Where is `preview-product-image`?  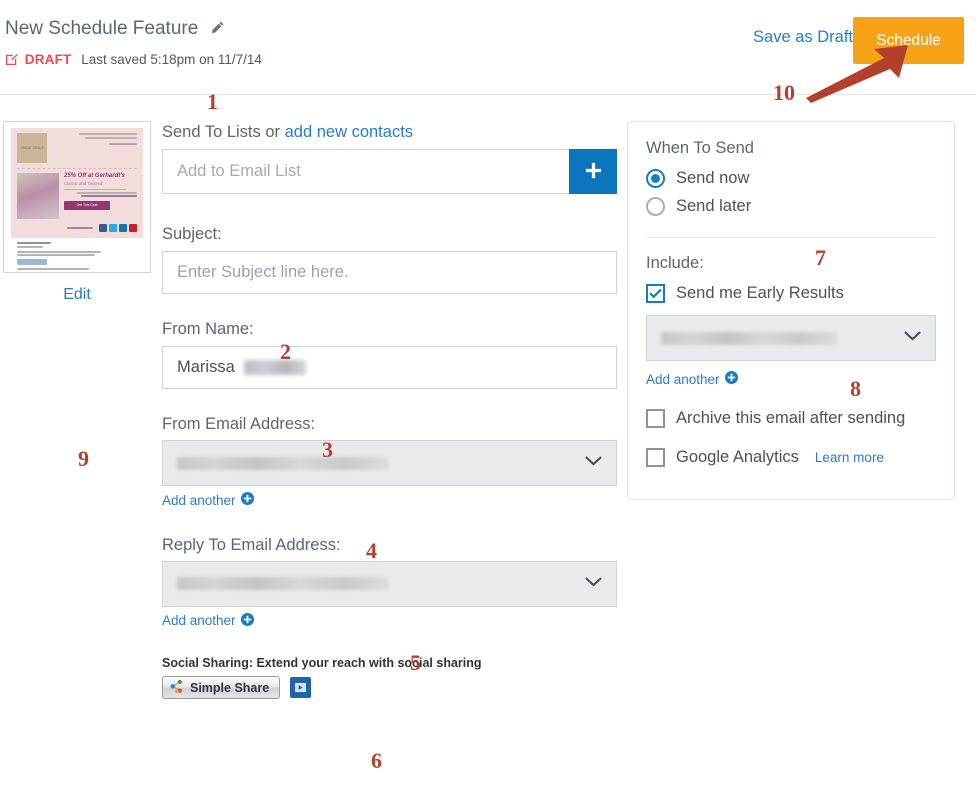 preview-product-image is located at coordinates (38, 196).